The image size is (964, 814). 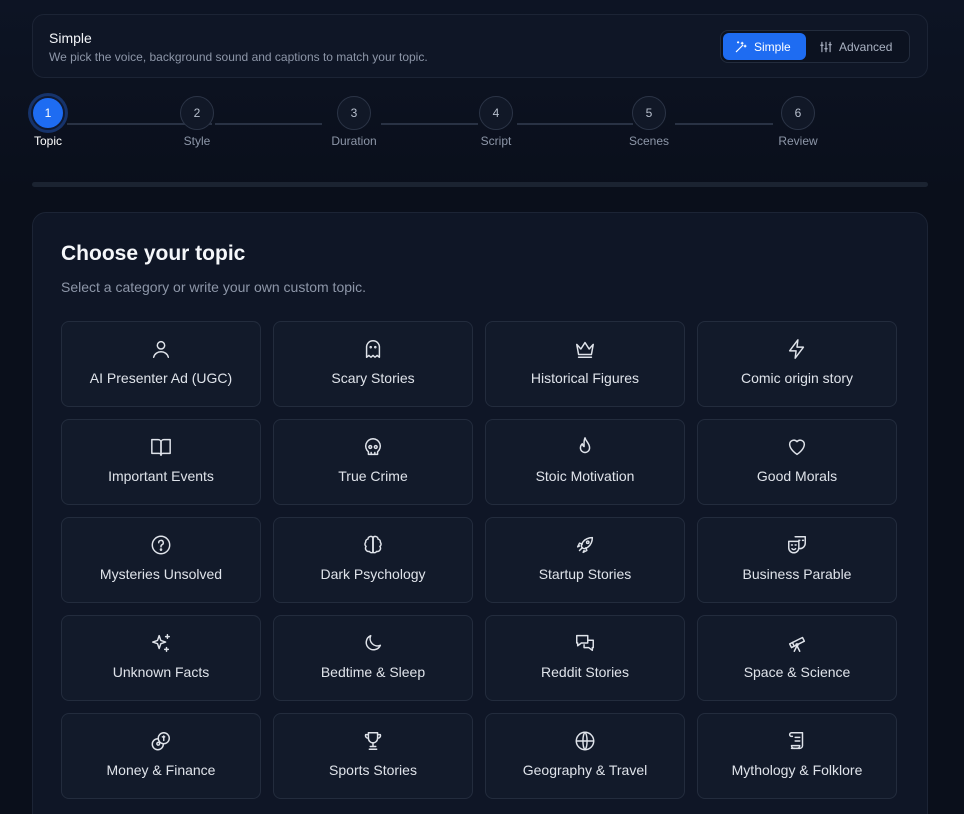 What do you see at coordinates (649, 141) in the screenshot?
I see `step-label: Scenes` at bounding box center [649, 141].